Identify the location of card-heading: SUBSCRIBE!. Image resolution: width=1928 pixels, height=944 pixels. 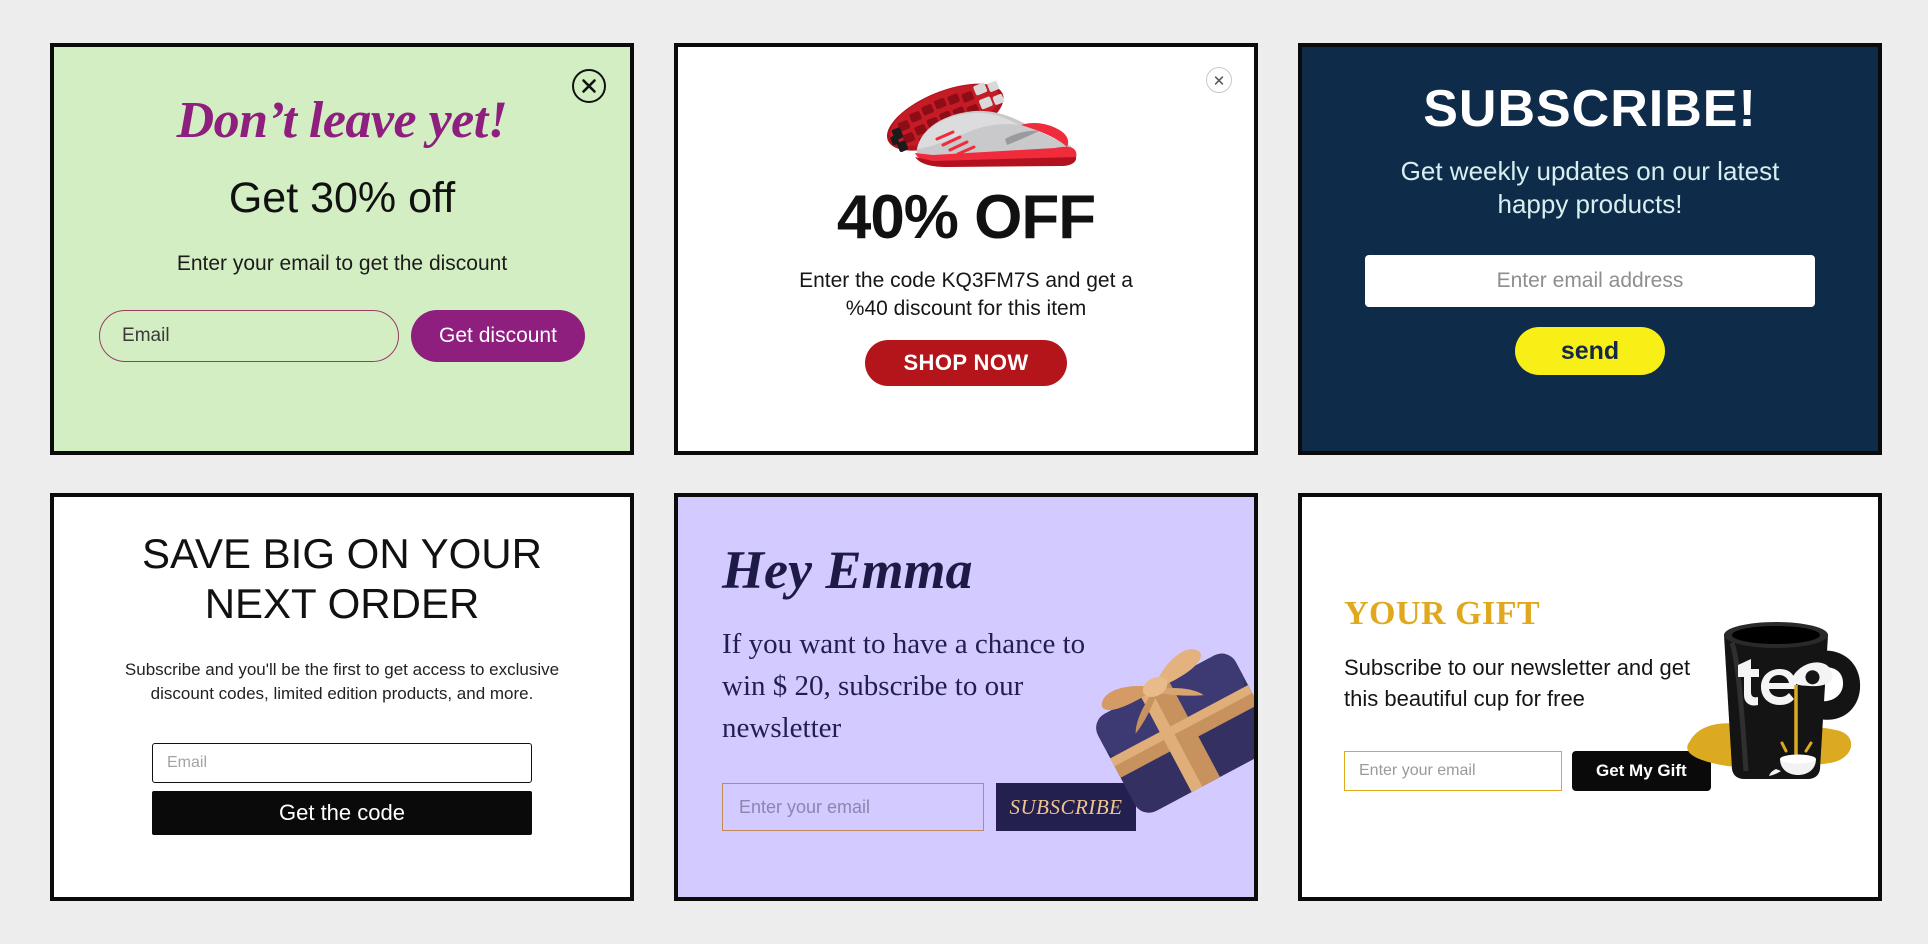
(1590, 109).